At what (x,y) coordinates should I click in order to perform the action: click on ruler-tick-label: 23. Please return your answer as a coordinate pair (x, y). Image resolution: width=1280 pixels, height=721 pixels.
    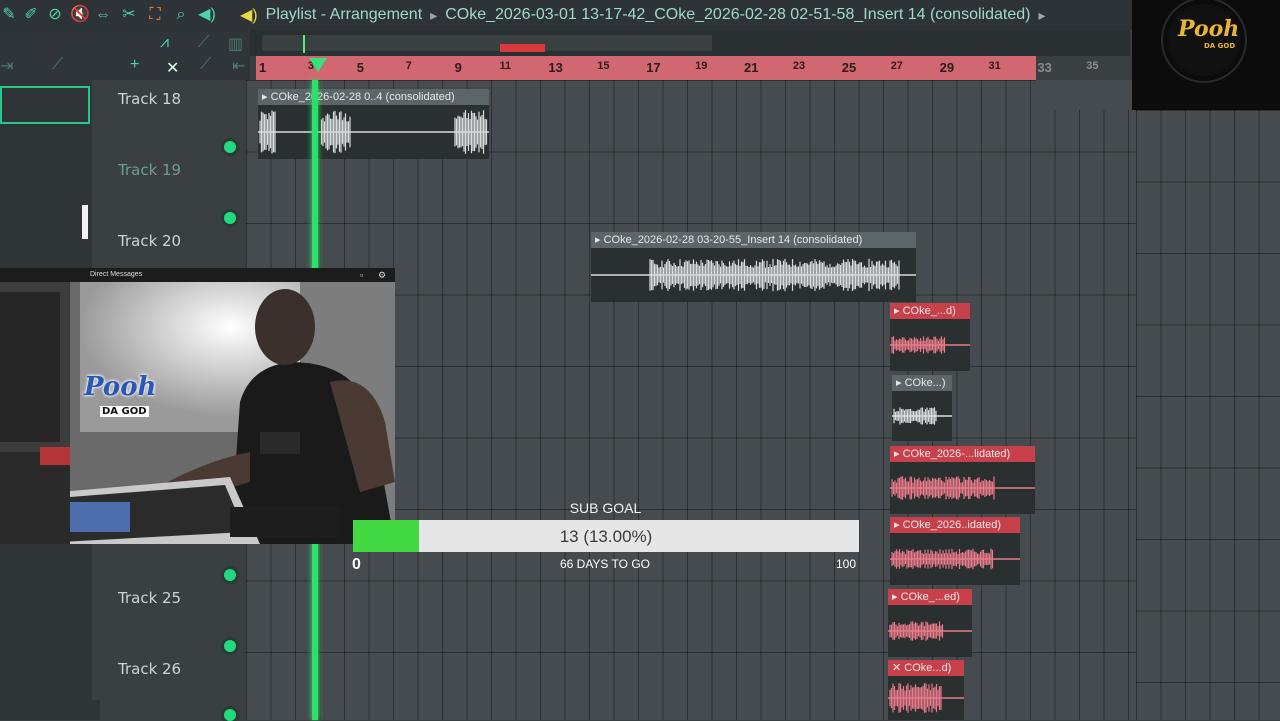
    Looking at the image, I should click on (799, 66).